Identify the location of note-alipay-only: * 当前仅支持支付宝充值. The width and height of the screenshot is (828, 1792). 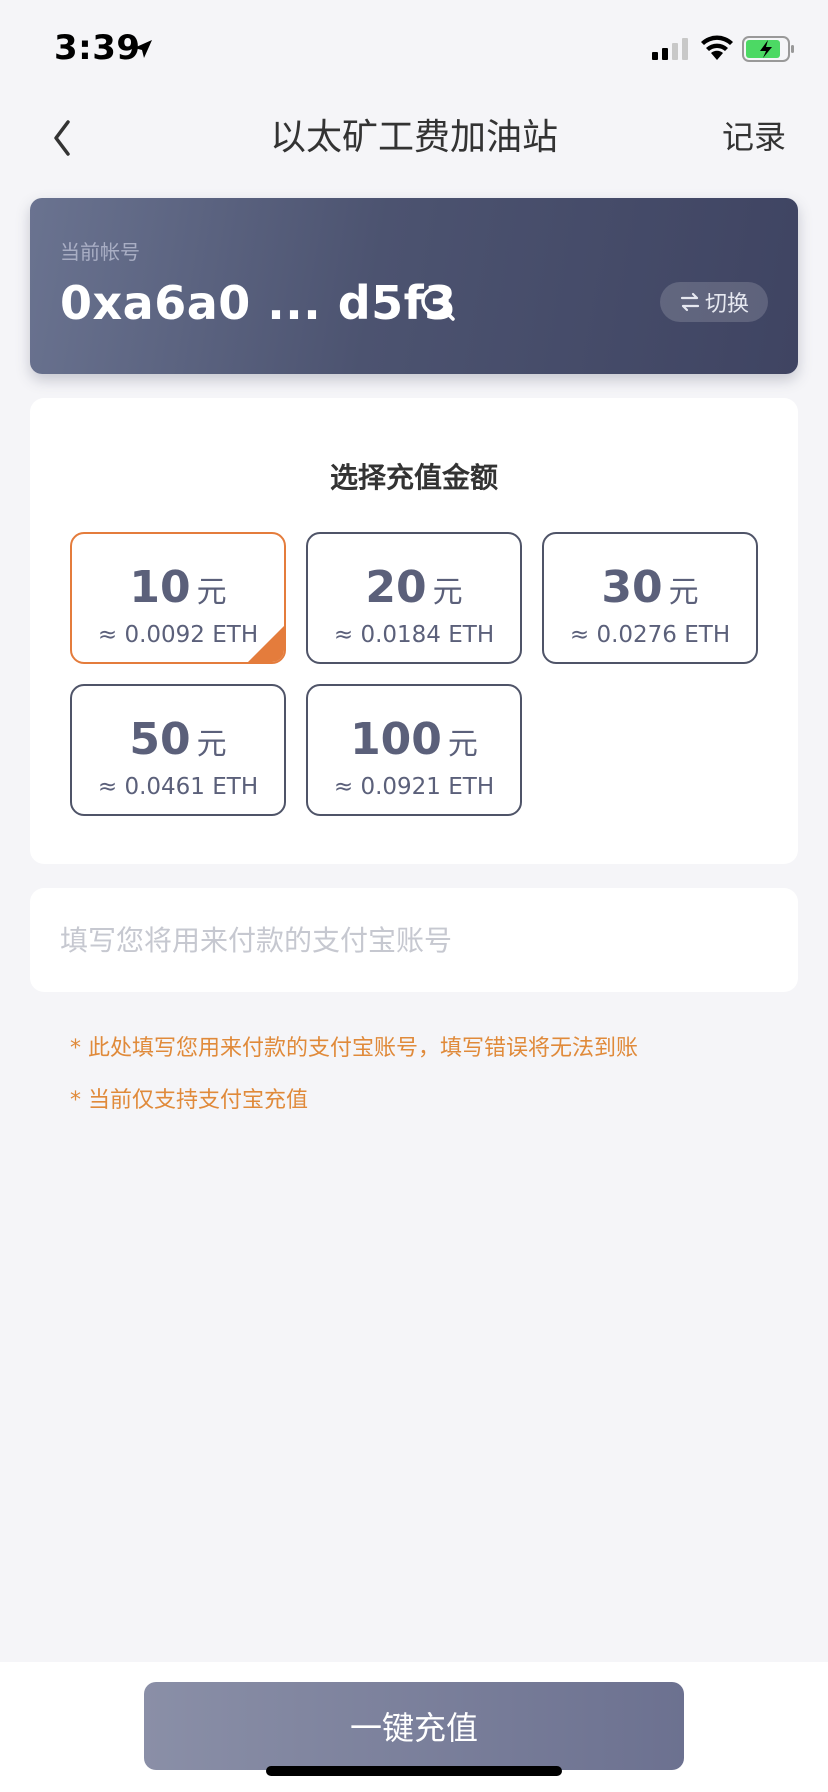
(189, 1100).